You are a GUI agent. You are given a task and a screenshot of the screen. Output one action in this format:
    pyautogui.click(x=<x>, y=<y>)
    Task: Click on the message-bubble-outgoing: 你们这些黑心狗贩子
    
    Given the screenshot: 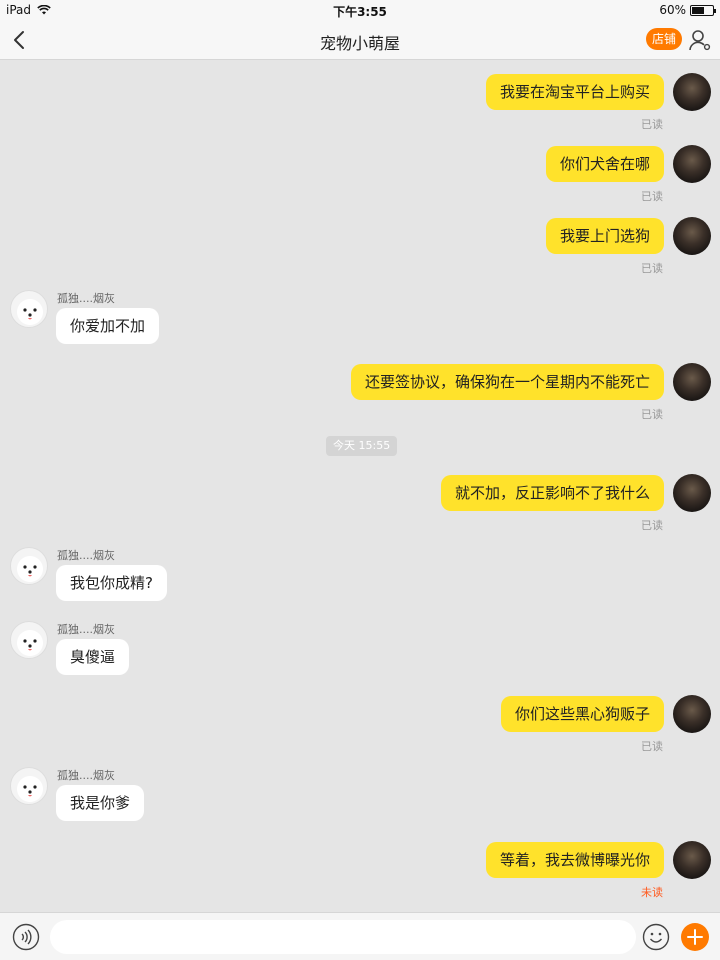 What is the action you would take?
    pyautogui.click(x=582, y=714)
    